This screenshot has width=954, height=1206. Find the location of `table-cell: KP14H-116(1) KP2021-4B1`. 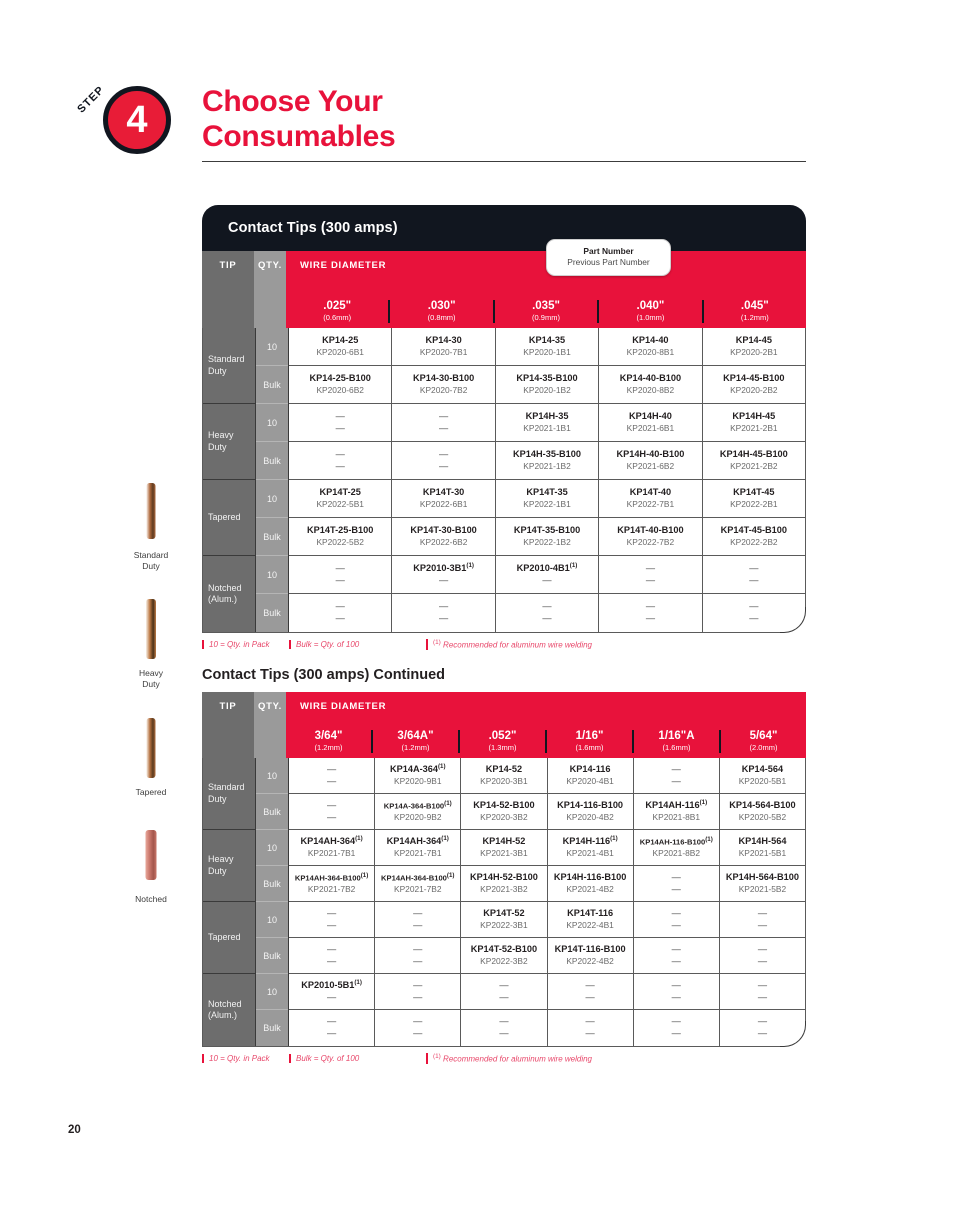

table-cell: KP14H-116(1) KP2021-4B1 is located at coordinates (589, 847).